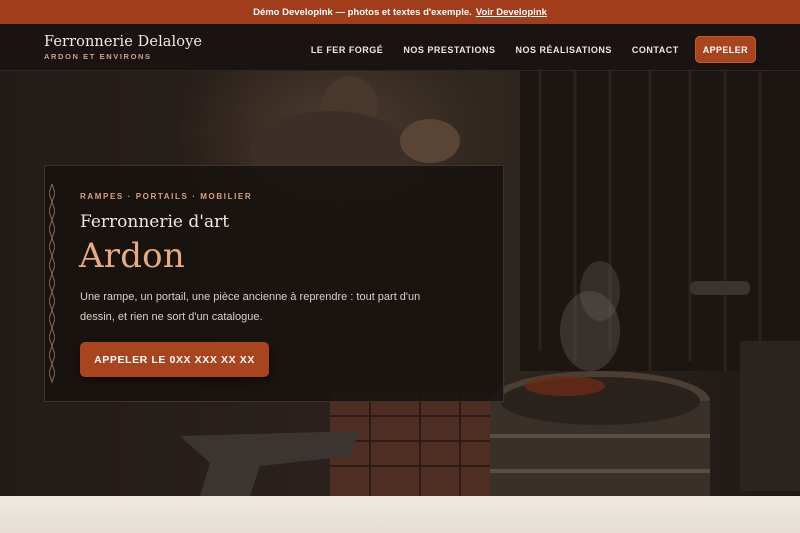 The width and height of the screenshot is (800, 533). Describe the element at coordinates (132, 256) in the screenshot. I see `hero-title: Ardon` at that location.